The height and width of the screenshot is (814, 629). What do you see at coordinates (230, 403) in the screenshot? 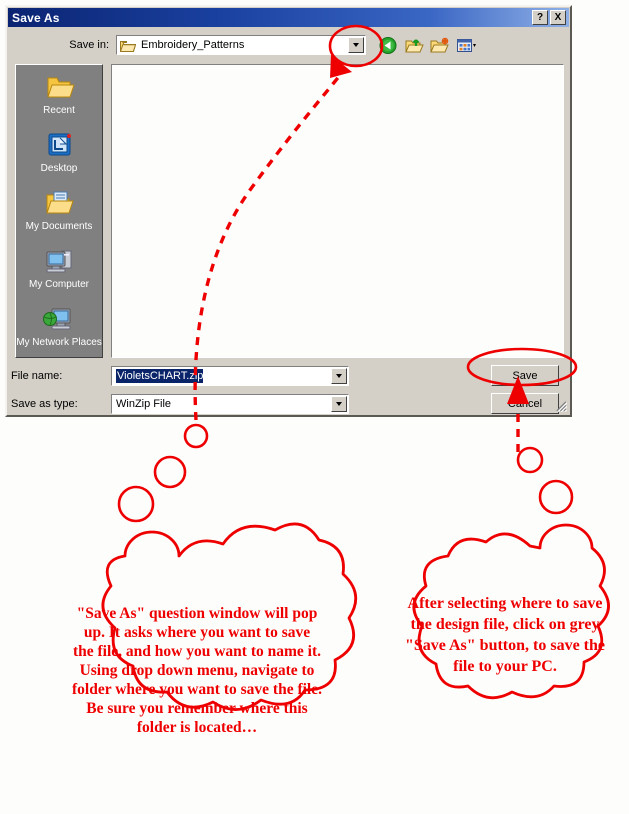
I see `save-as-type-combobox: WinZip File` at bounding box center [230, 403].